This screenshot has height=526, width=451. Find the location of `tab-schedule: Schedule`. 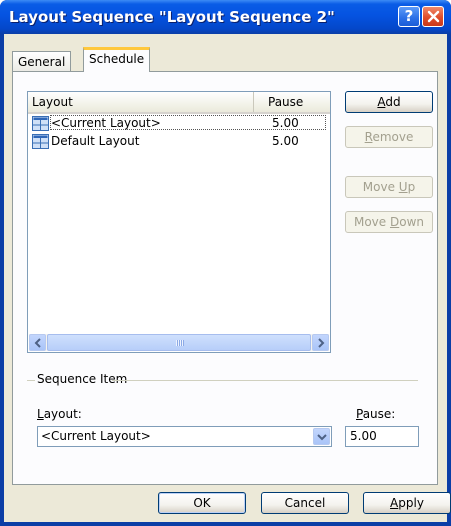

tab-schedule: Schedule is located at coordinates (117, 59).